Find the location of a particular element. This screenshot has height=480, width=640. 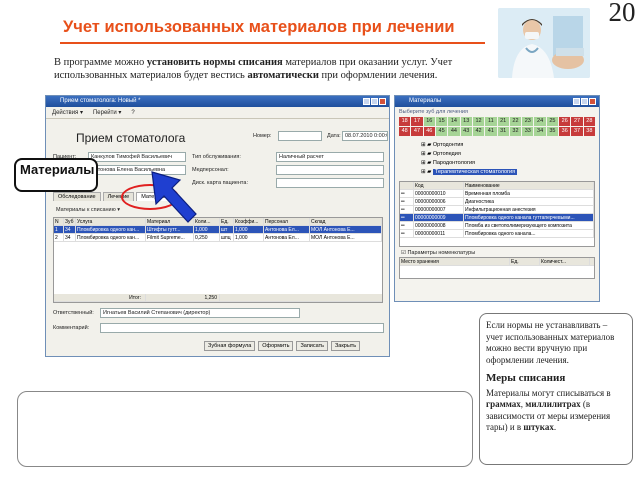

tooth-button: 21 is located at coordinates (503, 121).